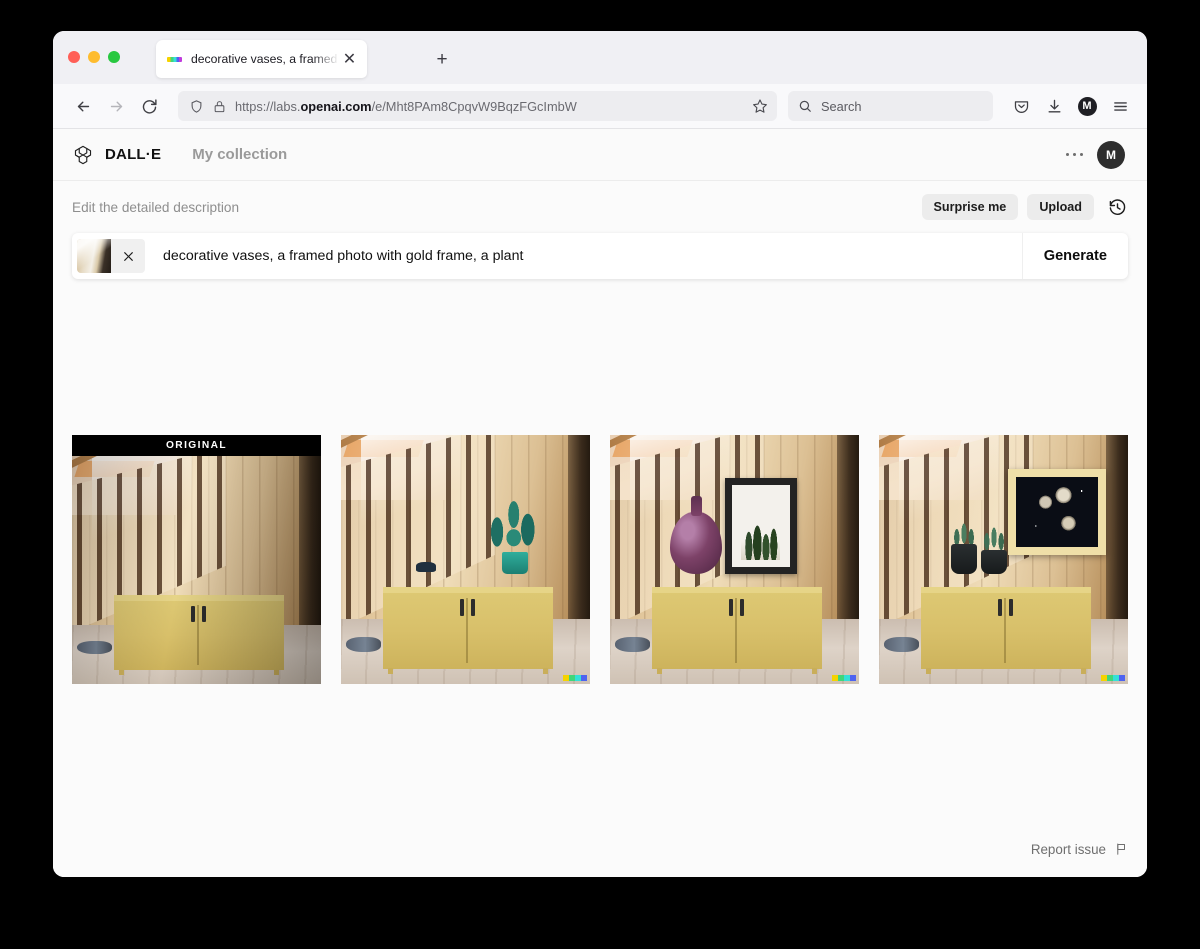 This screenshot has height=949, width=1200. What do you see at coordinates (1074, 154) in the screenshot?
I see `more-options-icon` at bounding box center [1074, 154].